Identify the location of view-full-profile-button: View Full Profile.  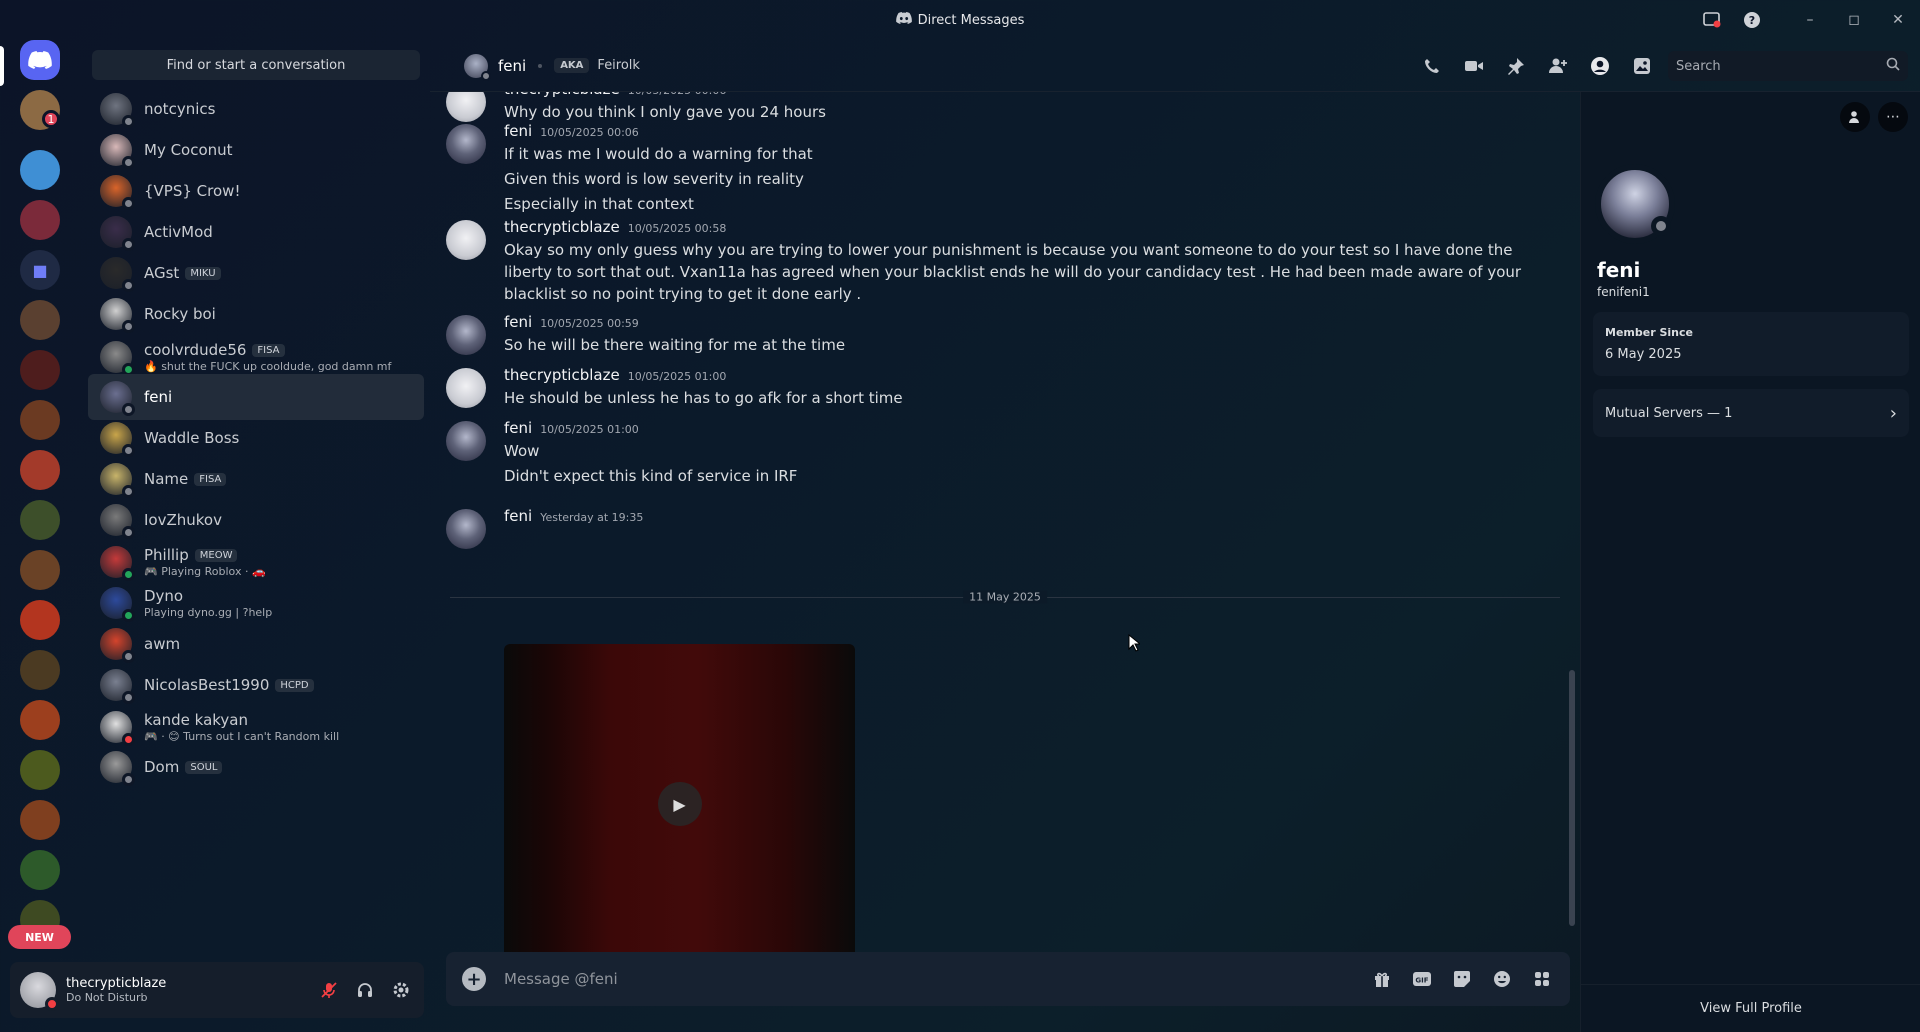
(1750, 1008).